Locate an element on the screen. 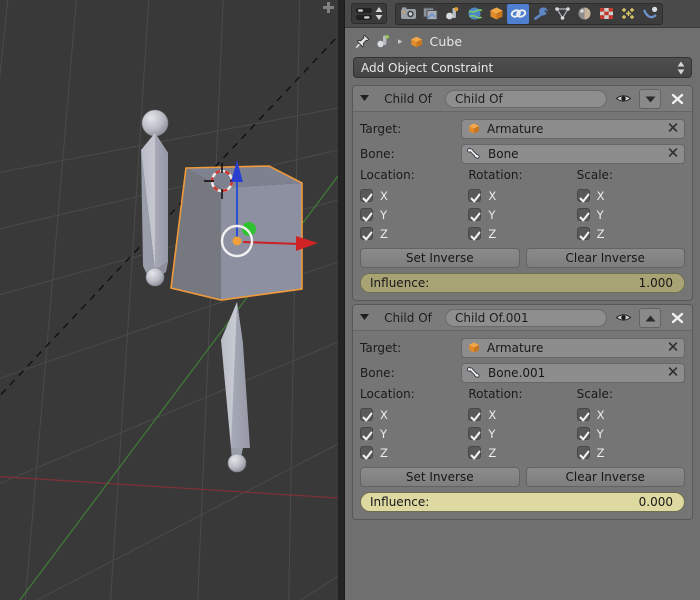 The width and height of the screenshot is (700, 600). constraint-panel-header: Child Of Child Of is located at coordinates (522, 99).